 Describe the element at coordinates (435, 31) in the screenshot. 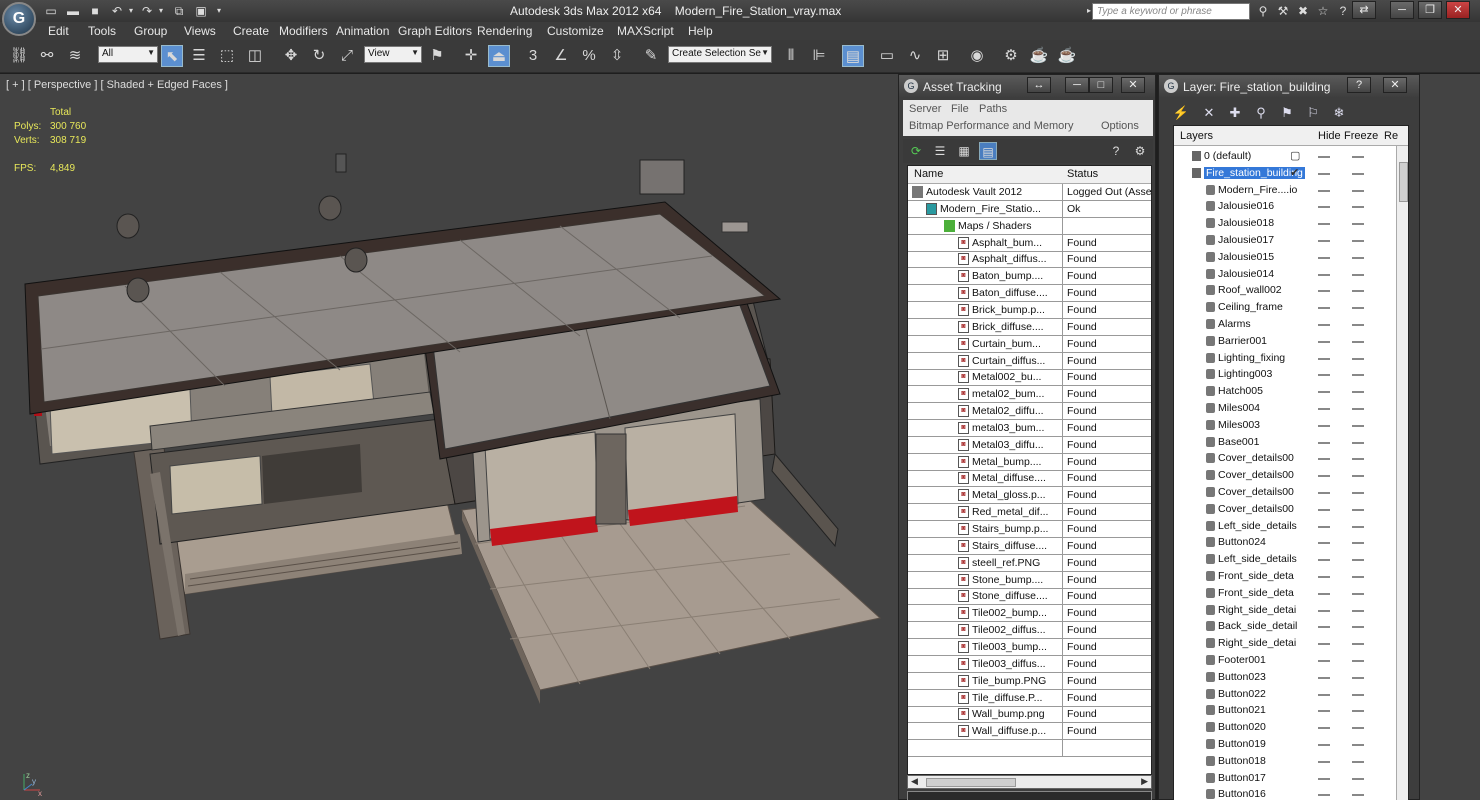

I see `menu-graph-editors: Graph Editors` at that location.